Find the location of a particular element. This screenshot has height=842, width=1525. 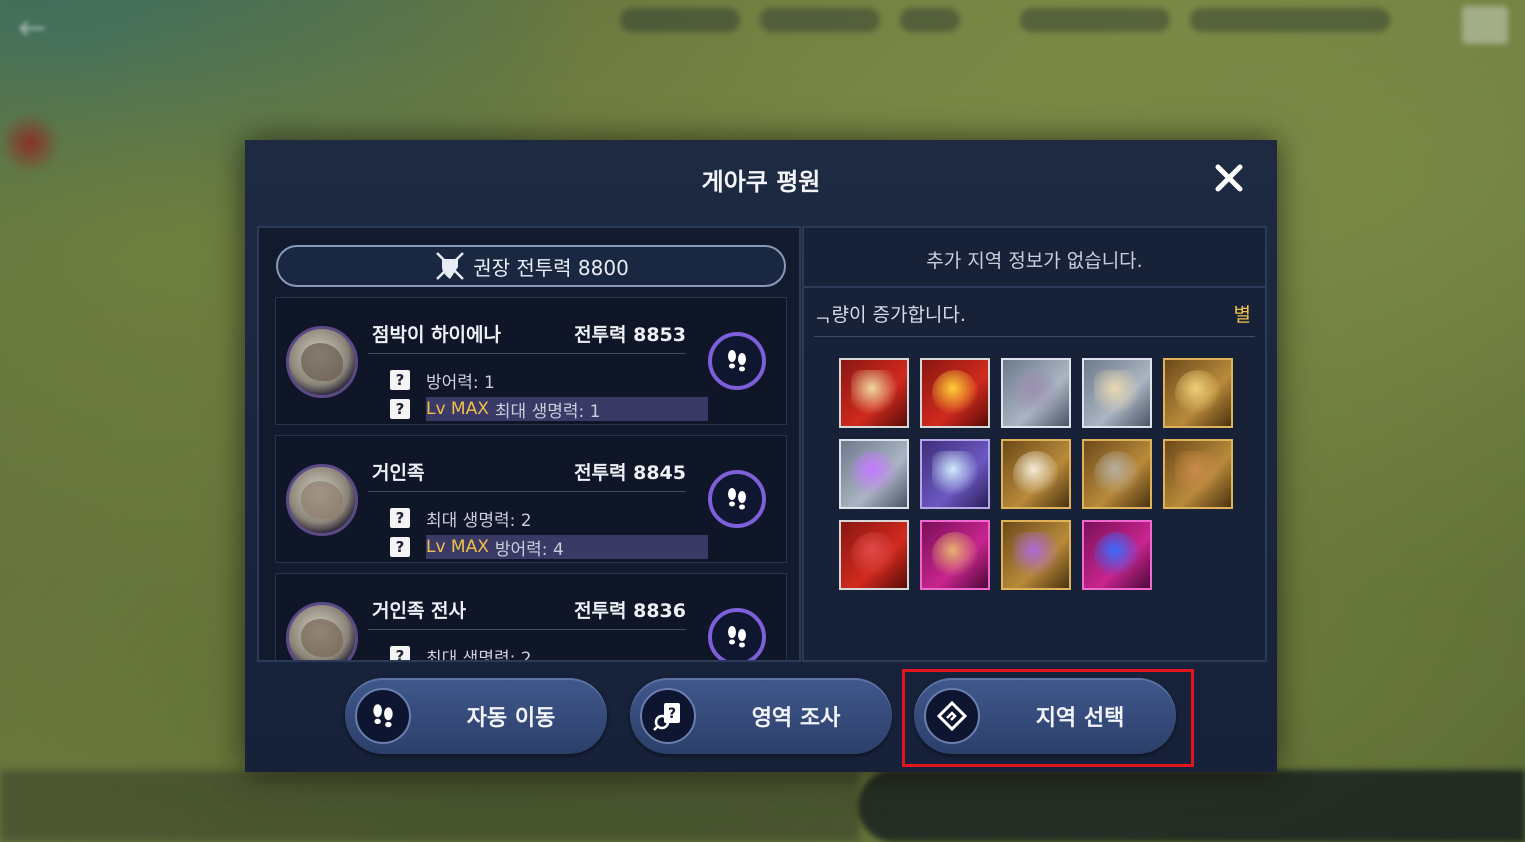

background-chat-bar is located at coordinates (430, 806).